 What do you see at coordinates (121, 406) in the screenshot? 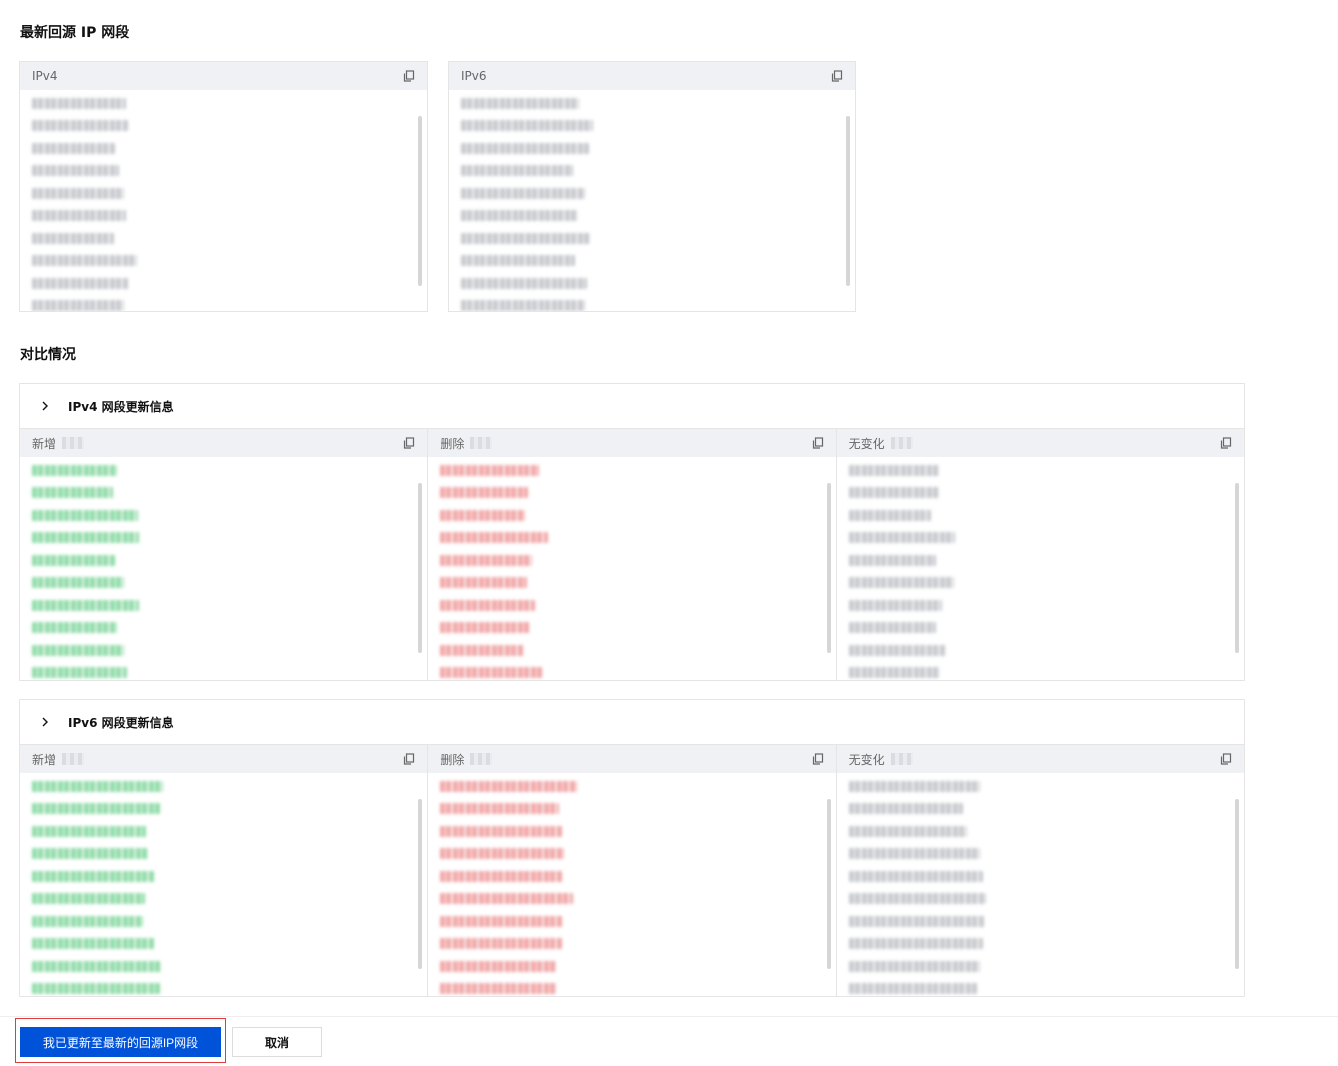
I see `ipv4-update-title: IPv4 网段更新信息` at bounding box center [121, 406].